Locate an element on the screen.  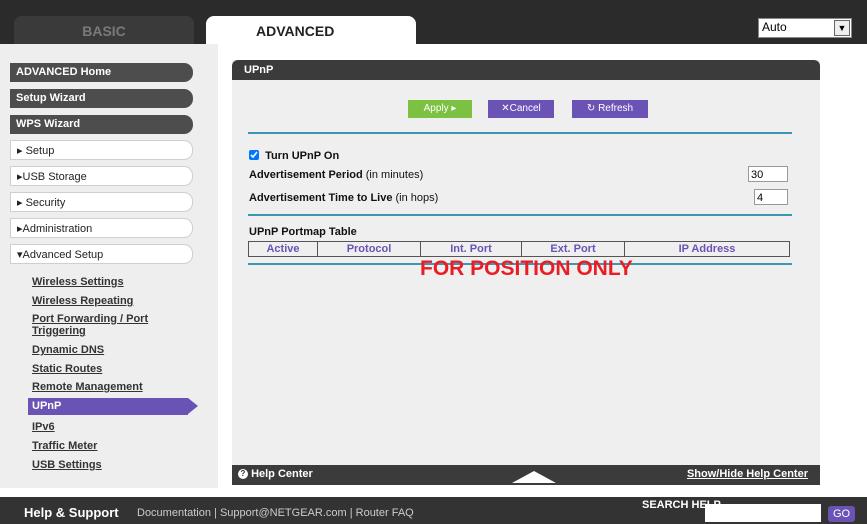
sidebar-item-traffic-meter: Traffic Meter is located at coordinates (64, 446).